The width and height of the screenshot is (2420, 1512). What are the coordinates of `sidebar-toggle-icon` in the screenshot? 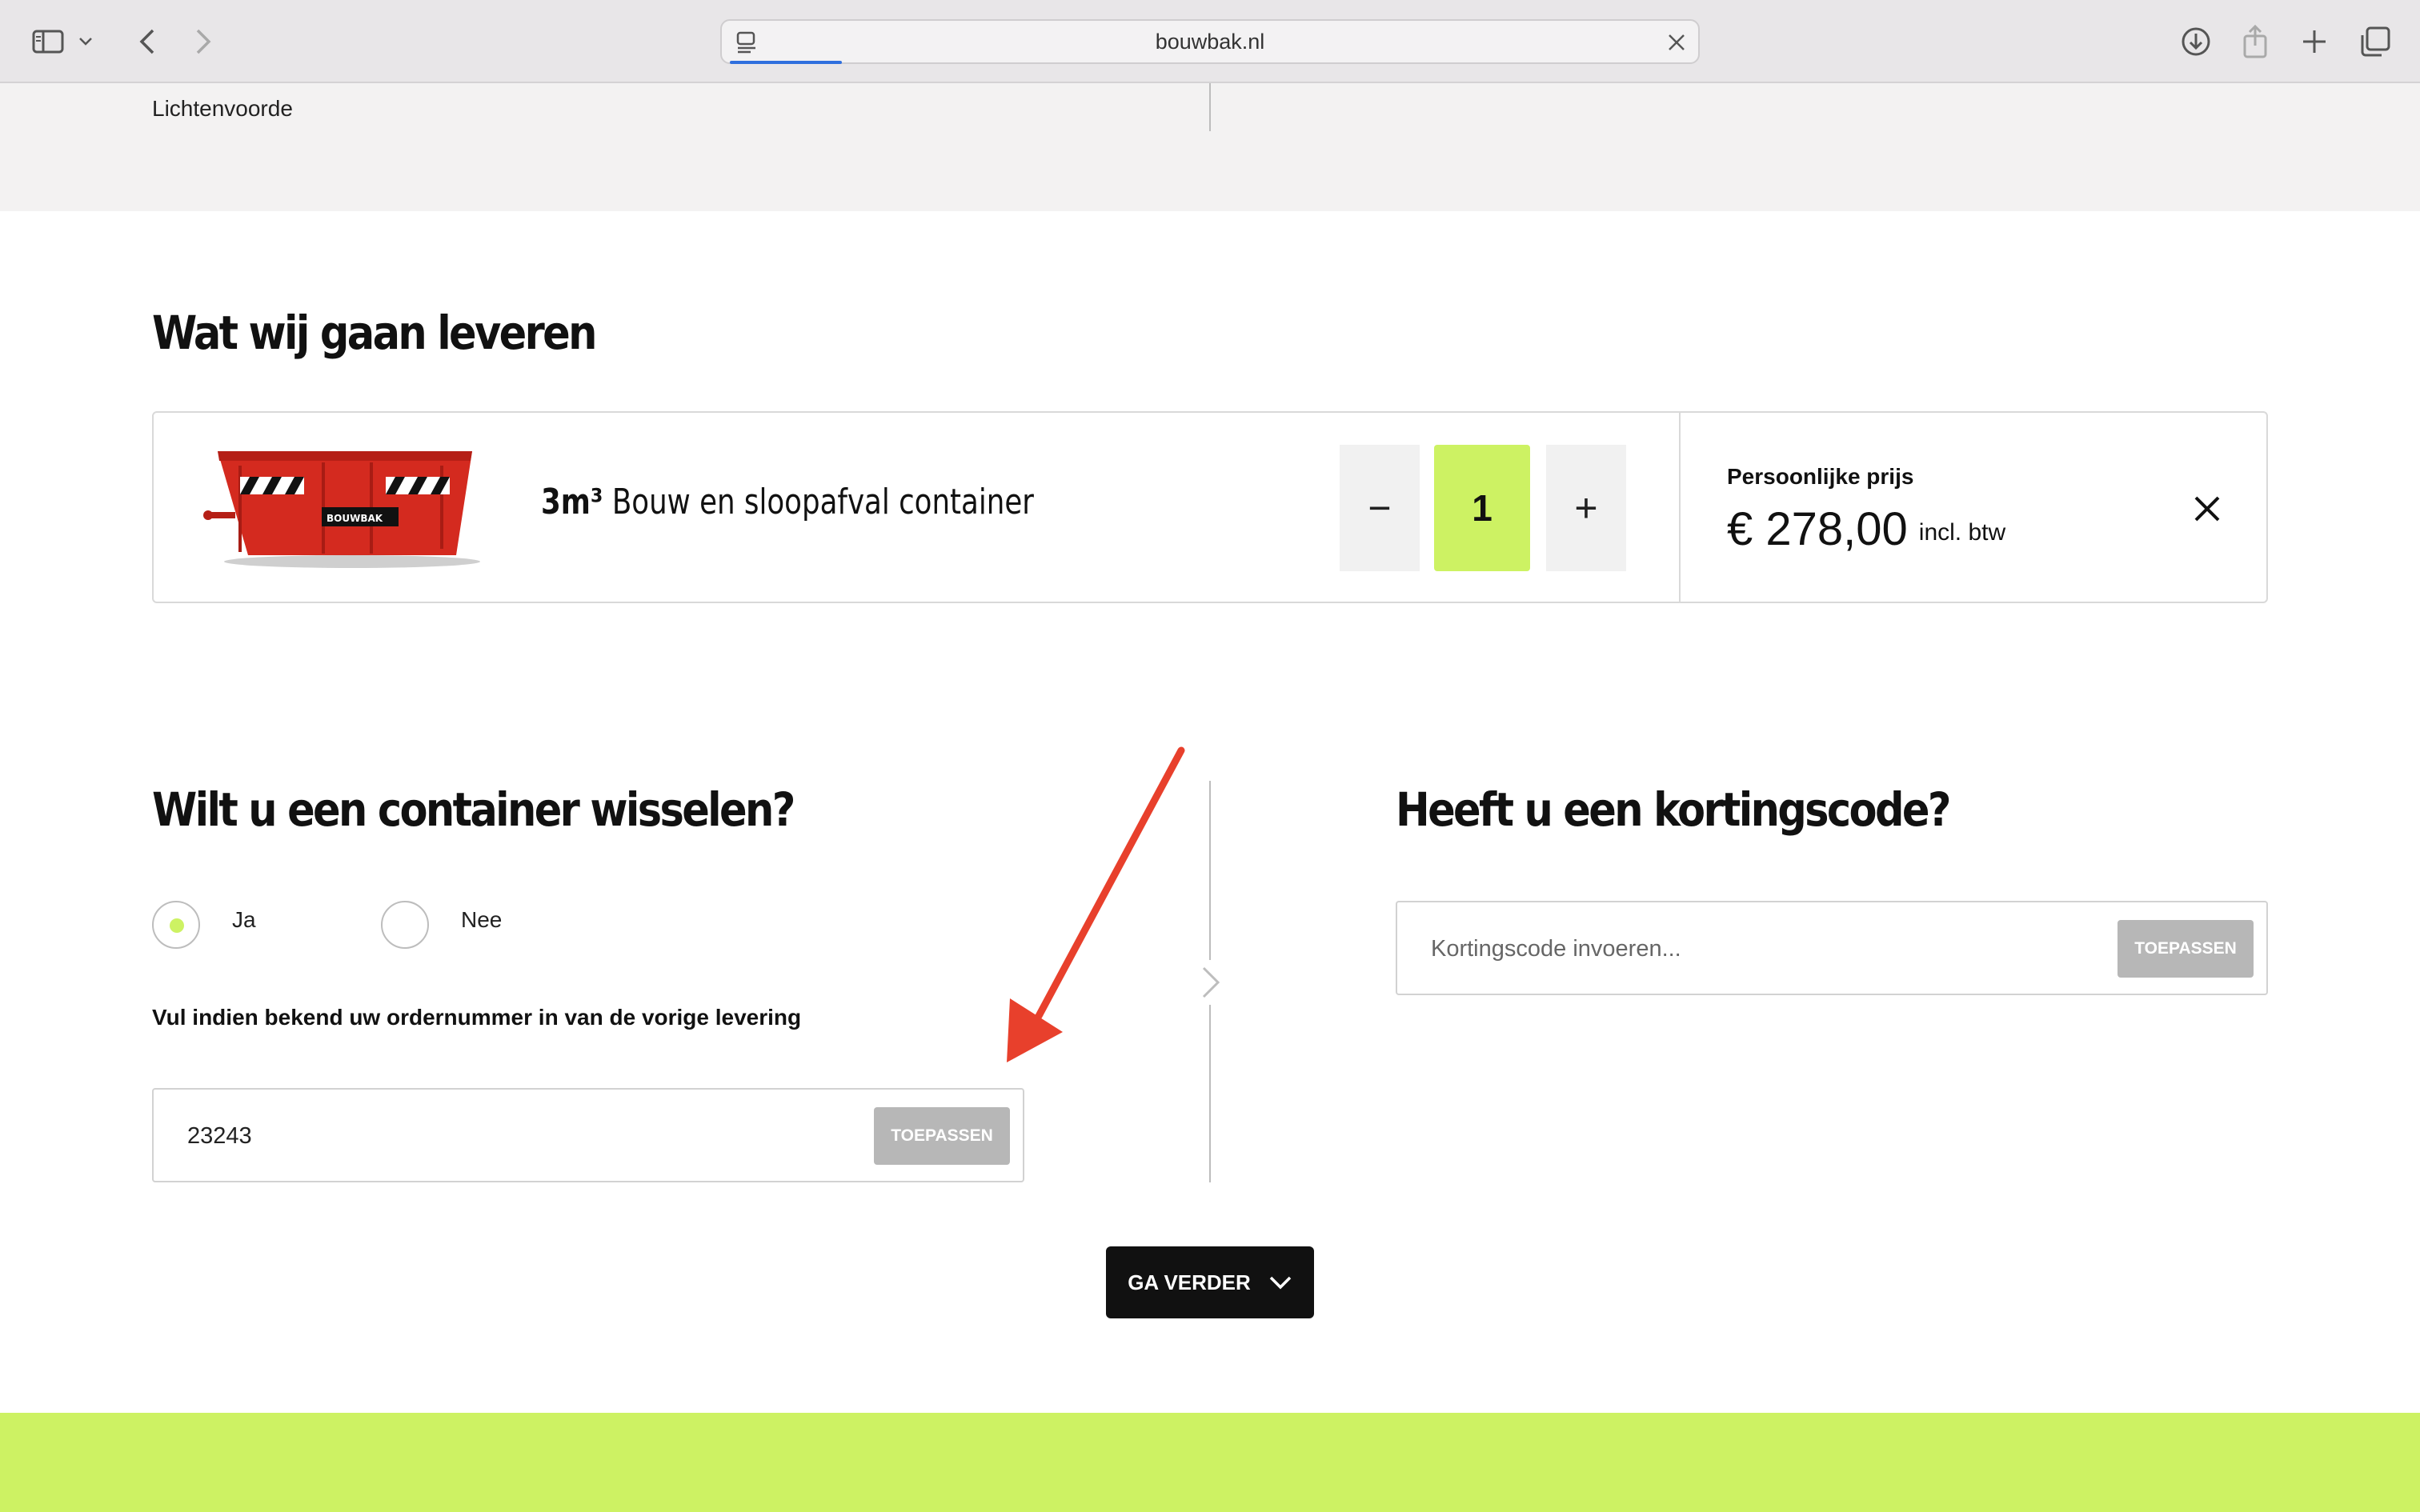 It's located at (48, 41).